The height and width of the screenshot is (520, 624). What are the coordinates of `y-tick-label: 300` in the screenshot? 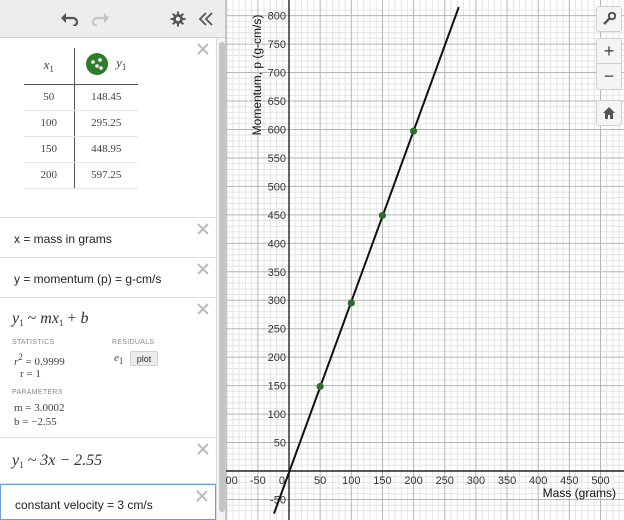 It's located at (277, 301).